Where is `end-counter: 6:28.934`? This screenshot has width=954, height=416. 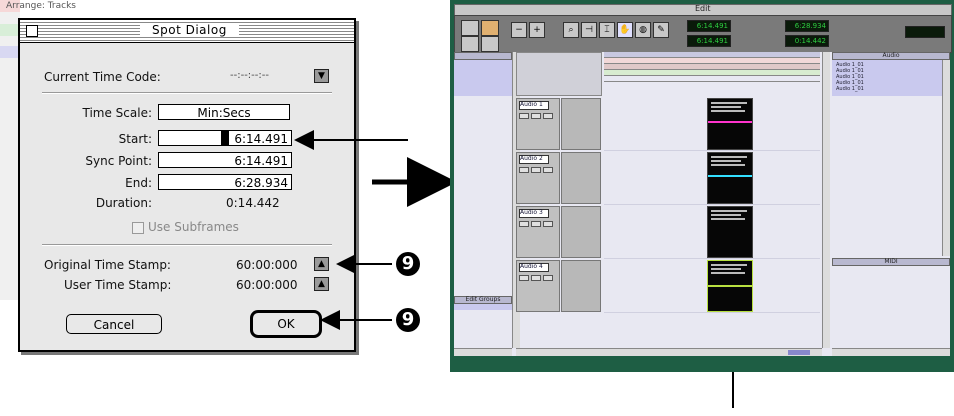
end-counter: 6:28.934 is located at coordinates (807, 26).